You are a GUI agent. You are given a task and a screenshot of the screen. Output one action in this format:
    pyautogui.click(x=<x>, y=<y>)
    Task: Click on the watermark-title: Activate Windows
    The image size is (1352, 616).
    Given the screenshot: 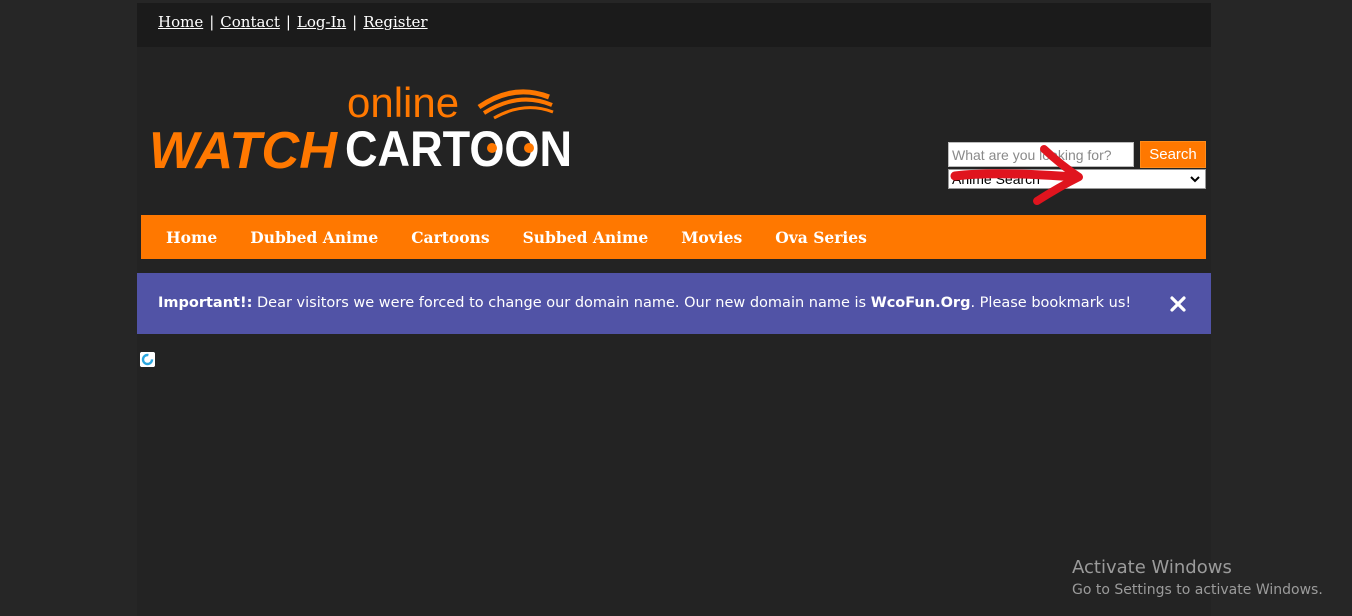 What is the action you would take?
    pyautogui.click(x=1152, y=567)
    